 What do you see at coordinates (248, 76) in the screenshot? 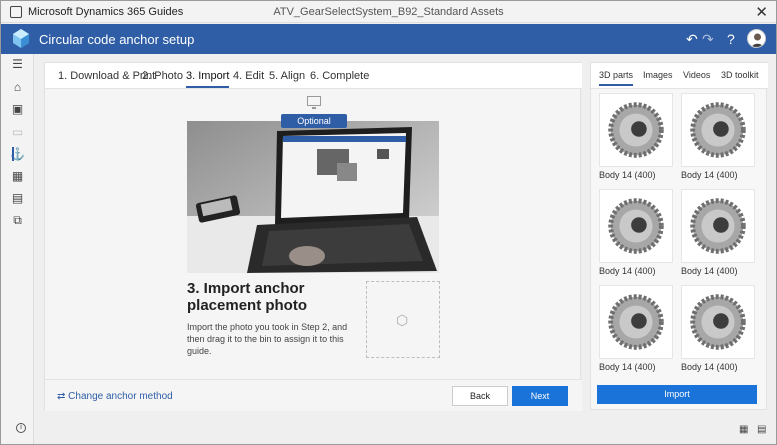
I see `tab-edit: 4. Edit` at bounding box center [248, 76].